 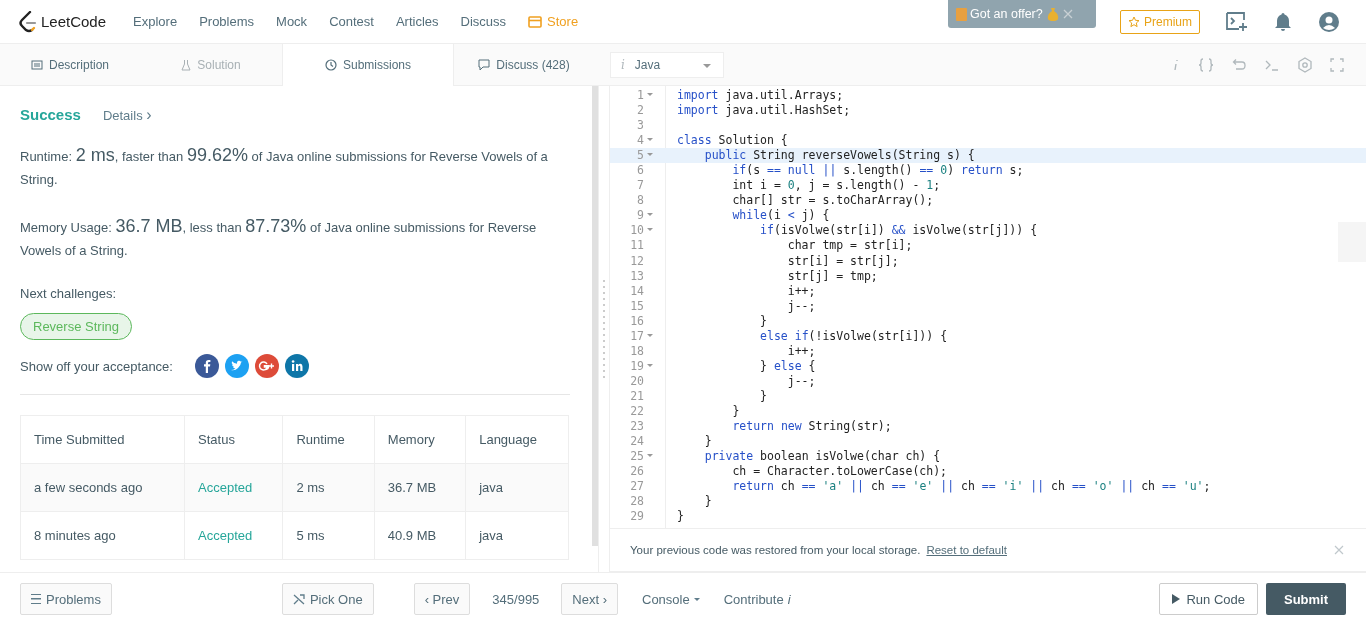 I want to click on line-number: 8, so click(x=640, y=201).